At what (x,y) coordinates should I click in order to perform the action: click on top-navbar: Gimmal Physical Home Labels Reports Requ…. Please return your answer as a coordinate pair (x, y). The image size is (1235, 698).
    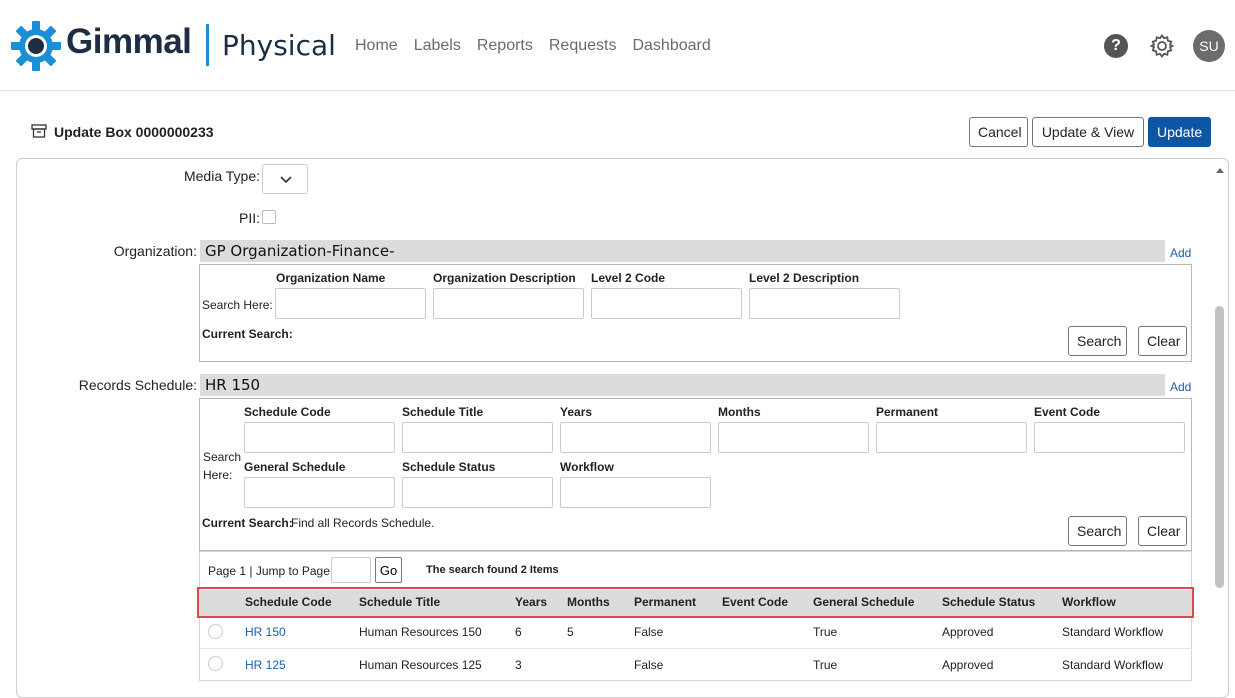
    Looking at the image, I should click on (617, 45).